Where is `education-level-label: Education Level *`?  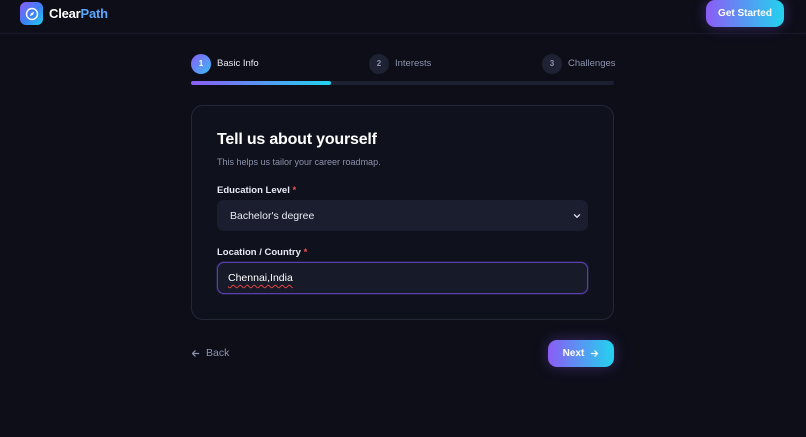
education-level-label: Education Level * is located at coordinates (256, 190).